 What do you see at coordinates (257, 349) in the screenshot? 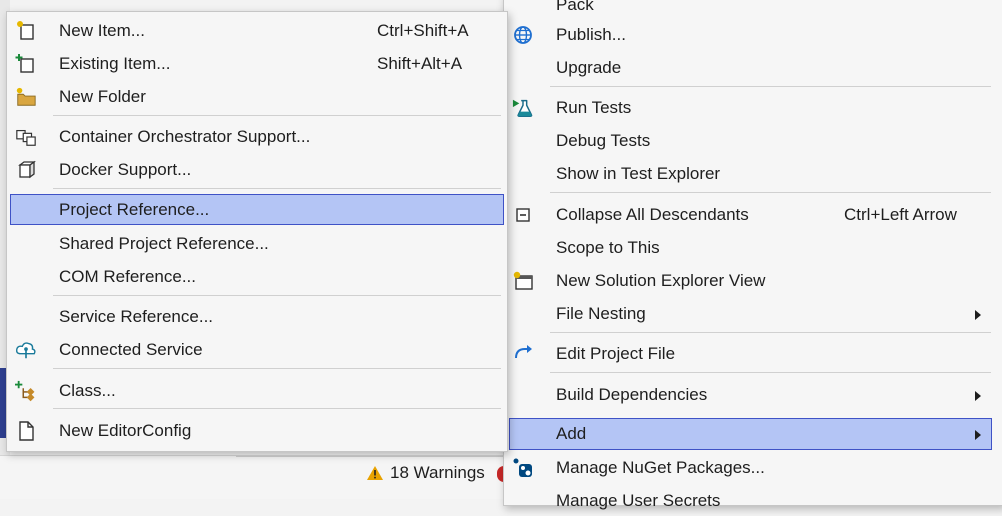
I see `menu-item-connected-service: Connected Service` at bounding box center [257, 349].